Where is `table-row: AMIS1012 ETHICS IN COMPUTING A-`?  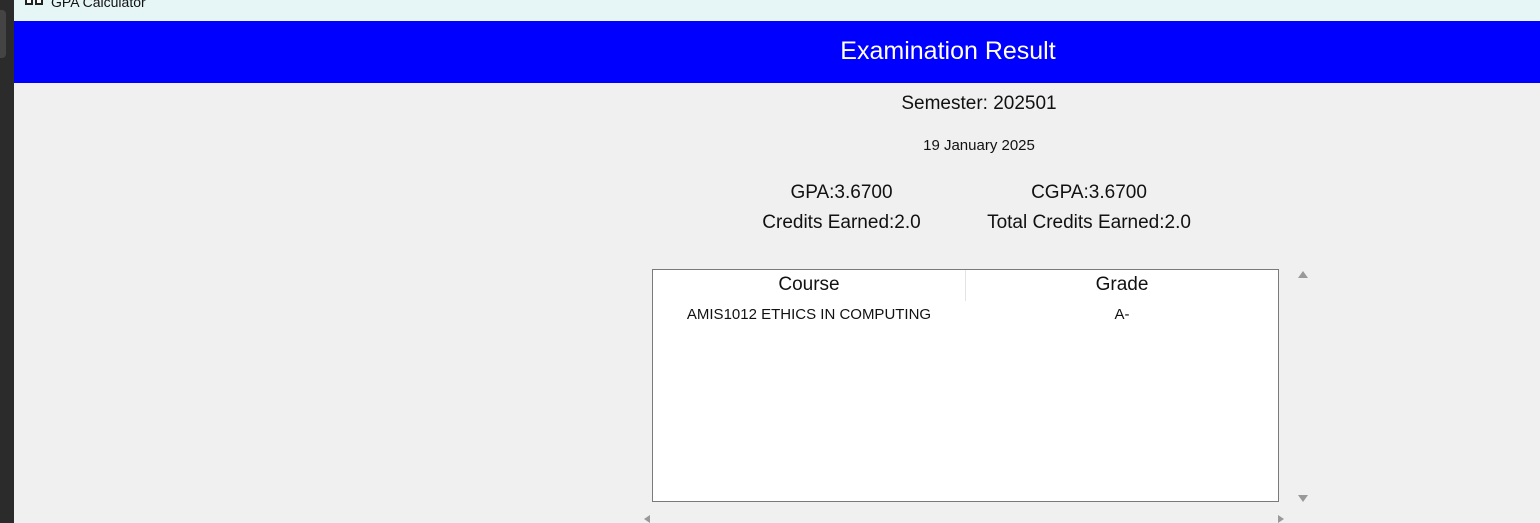 table-row: AMIS1012 ETHICS IN COMPUTING A- is located at coordinates (965, 315).